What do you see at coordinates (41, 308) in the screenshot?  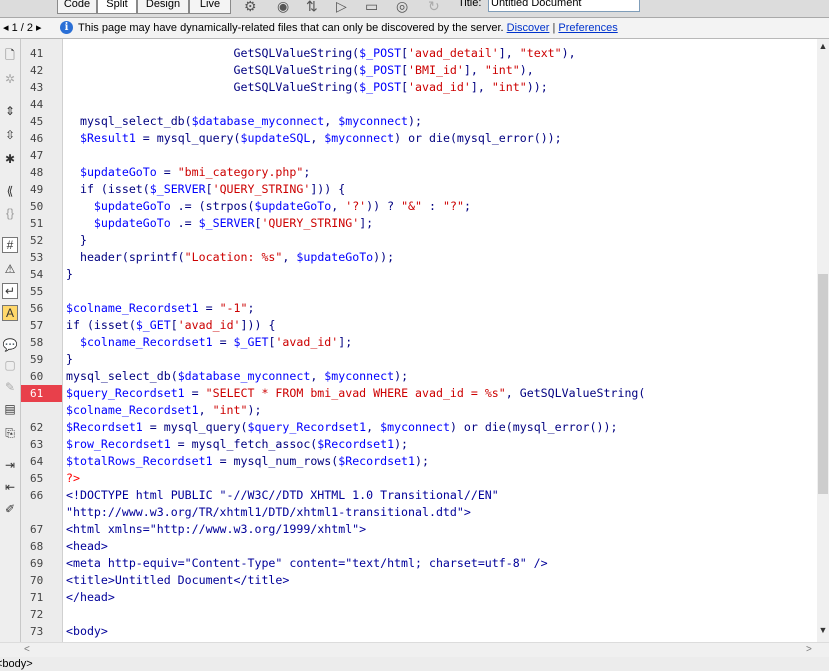 I see `line-number: 56` at bounding box center [41, 308].